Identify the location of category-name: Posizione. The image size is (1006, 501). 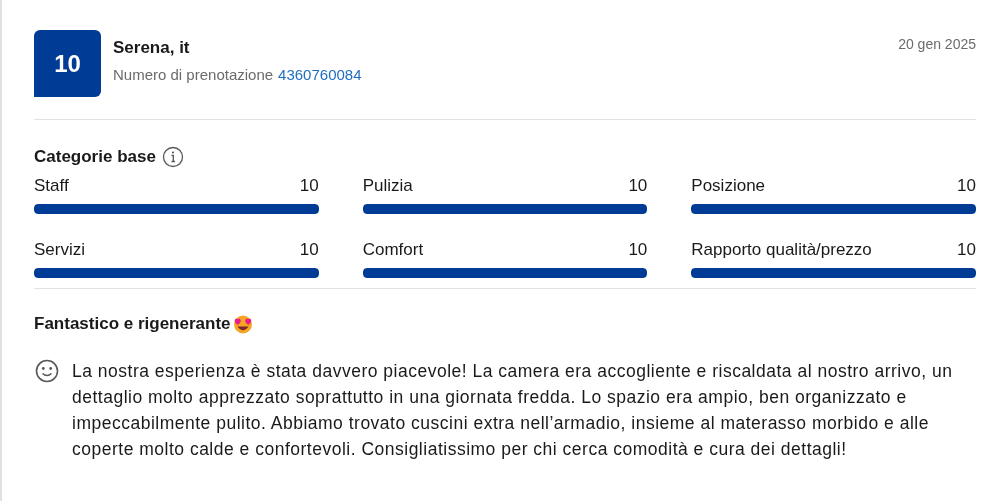
(728, 186).